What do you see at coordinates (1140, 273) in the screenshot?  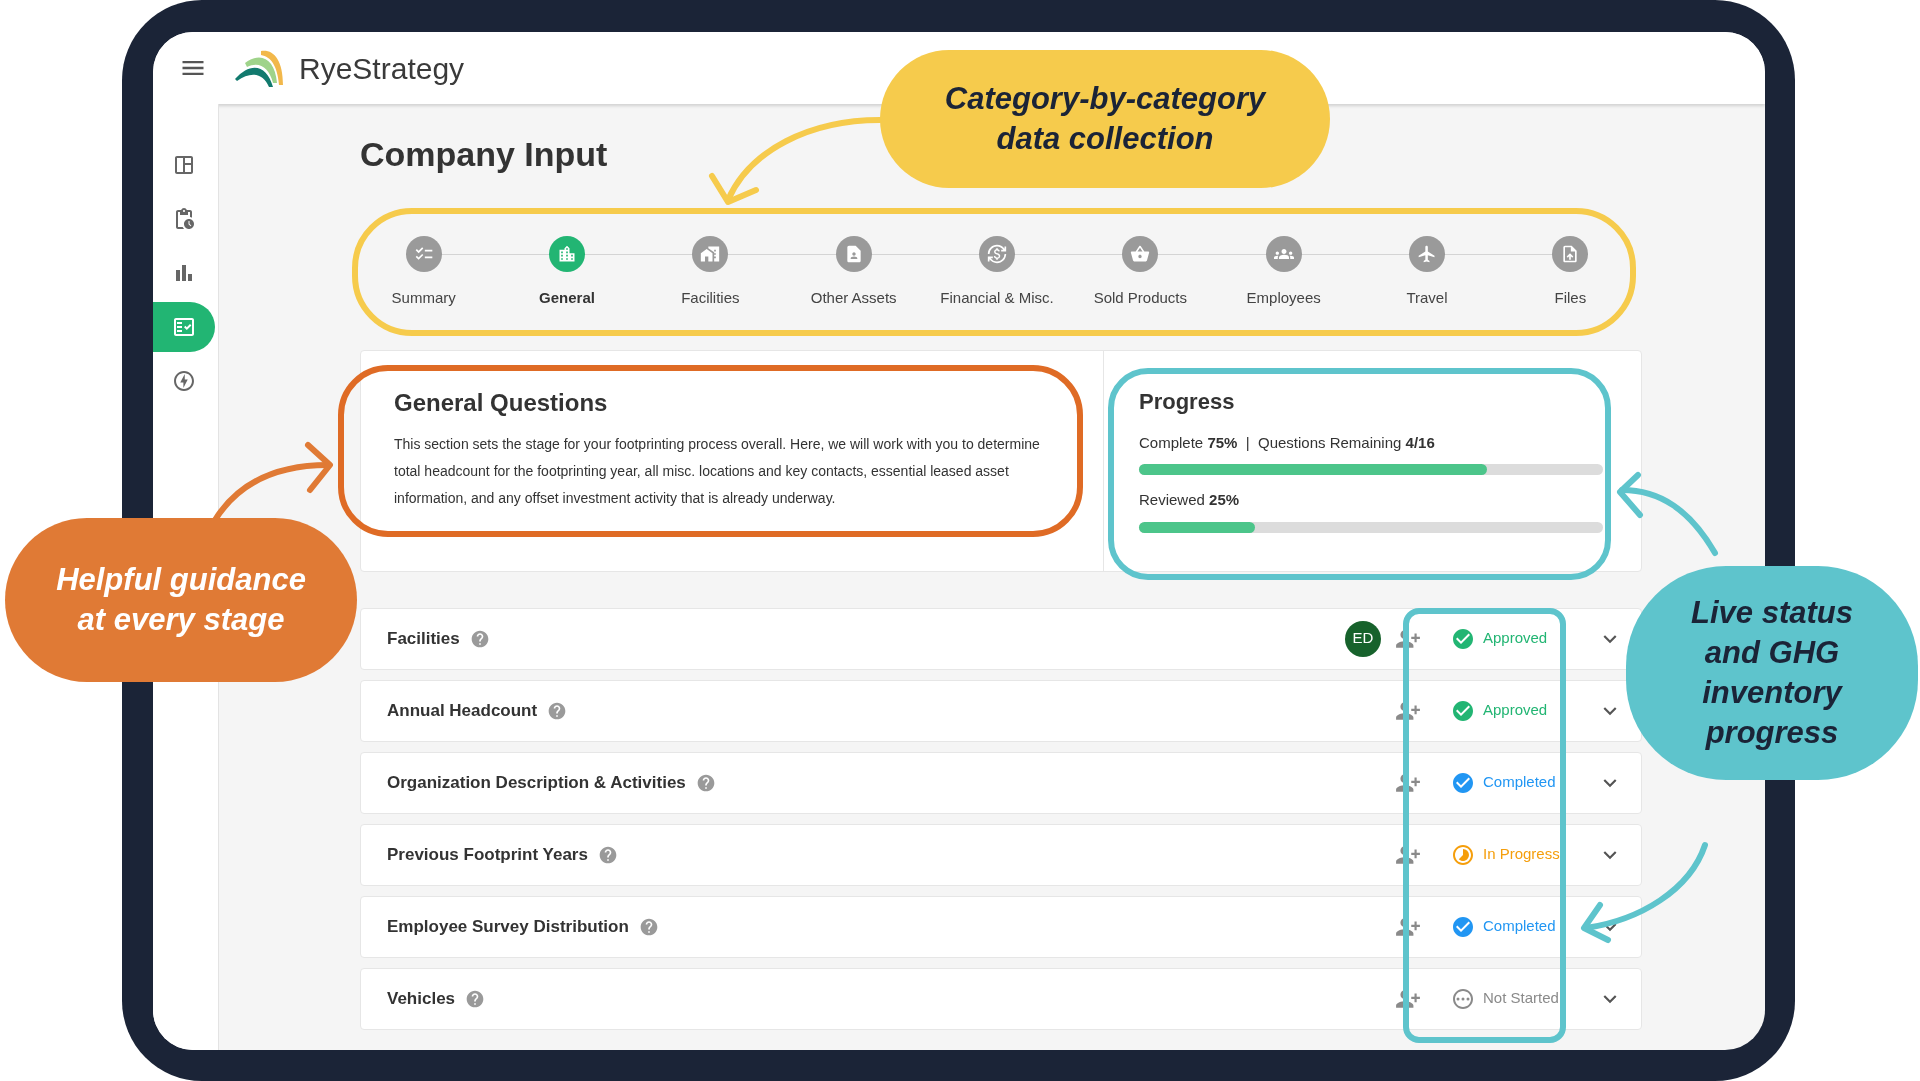 I see `step-tab: Sold Products` at bounding box center [1140, 273].